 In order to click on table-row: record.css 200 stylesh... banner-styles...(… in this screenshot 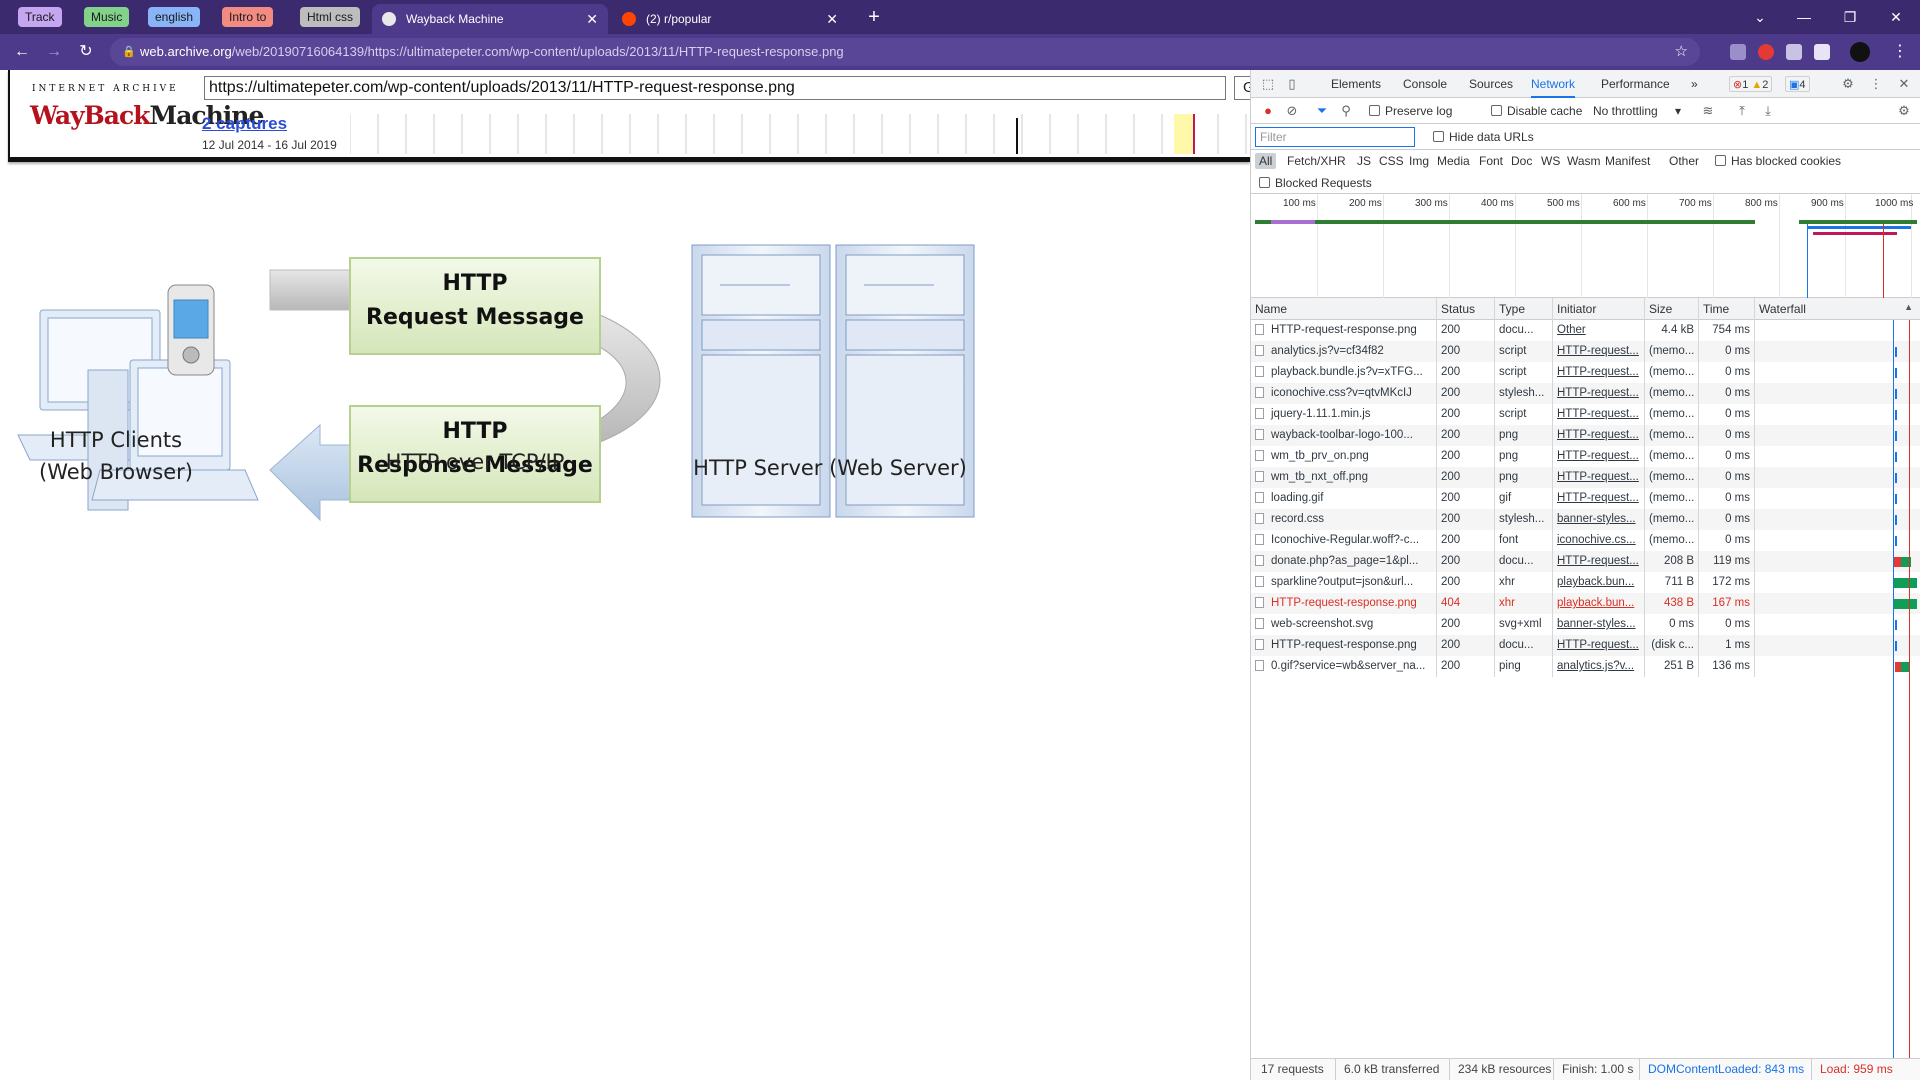, I will do `click(1585, 519)`.